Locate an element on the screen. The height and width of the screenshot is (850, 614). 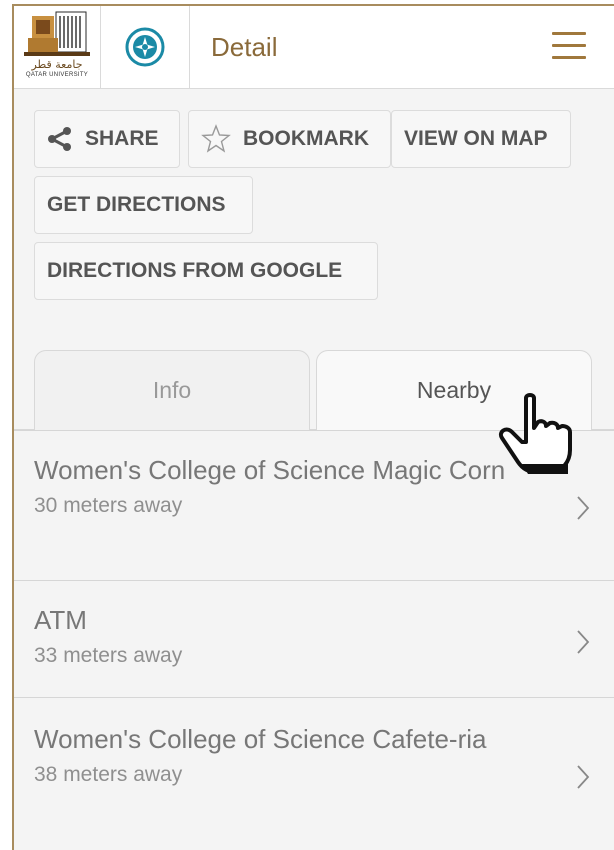
bookmark-label: BOOKMARK is located at coordinates (306, 138).